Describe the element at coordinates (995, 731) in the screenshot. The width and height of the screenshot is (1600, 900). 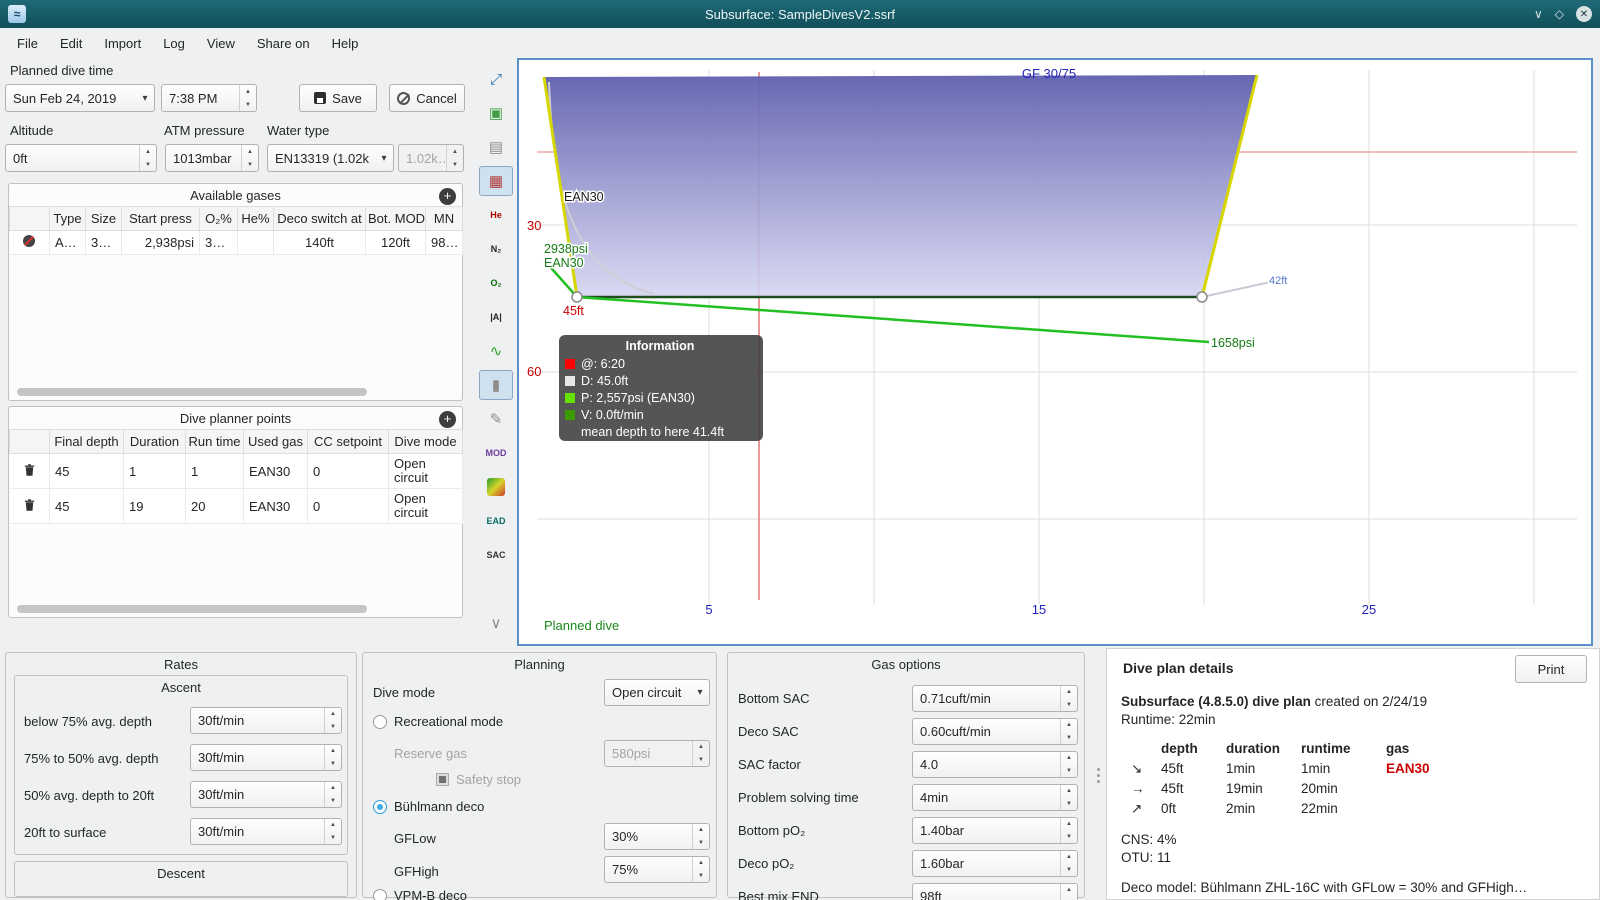
I see `deco-sac-spinner: 0.60cuft/min ▲ ▼` at that location.